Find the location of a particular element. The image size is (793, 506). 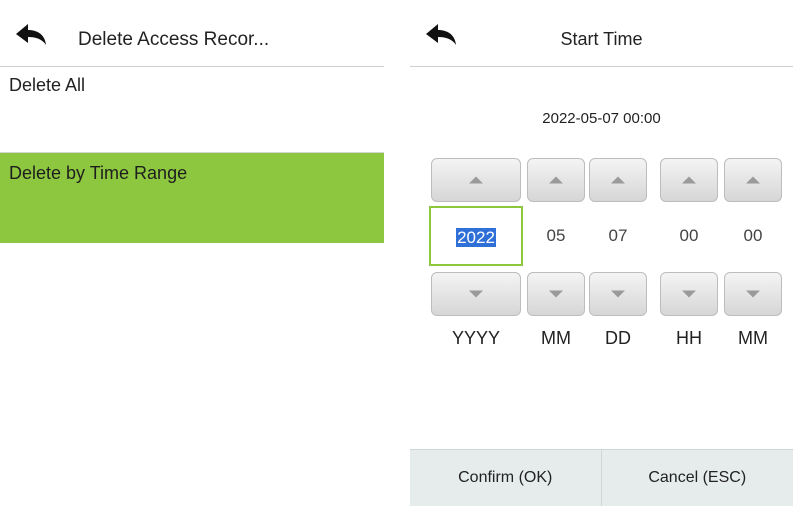

month-value-field: 05 is located at coordinates (556, 236).